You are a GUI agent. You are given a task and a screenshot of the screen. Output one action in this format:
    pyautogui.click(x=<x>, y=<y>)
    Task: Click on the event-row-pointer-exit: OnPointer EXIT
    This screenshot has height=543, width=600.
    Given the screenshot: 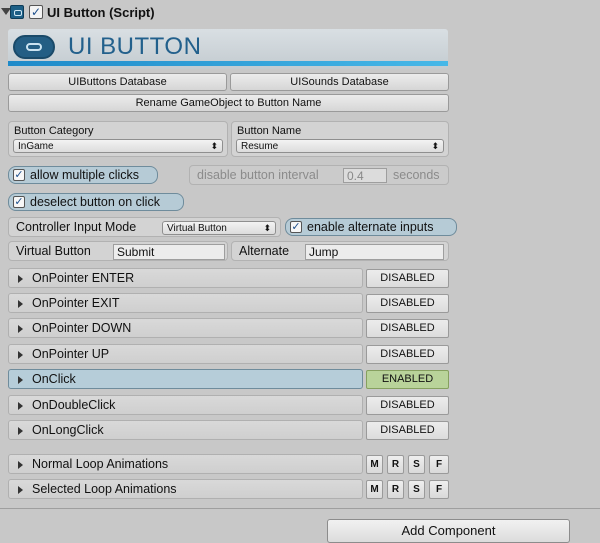 What is the action you would take?
    pyautogui.click(x=185, y=303)
    